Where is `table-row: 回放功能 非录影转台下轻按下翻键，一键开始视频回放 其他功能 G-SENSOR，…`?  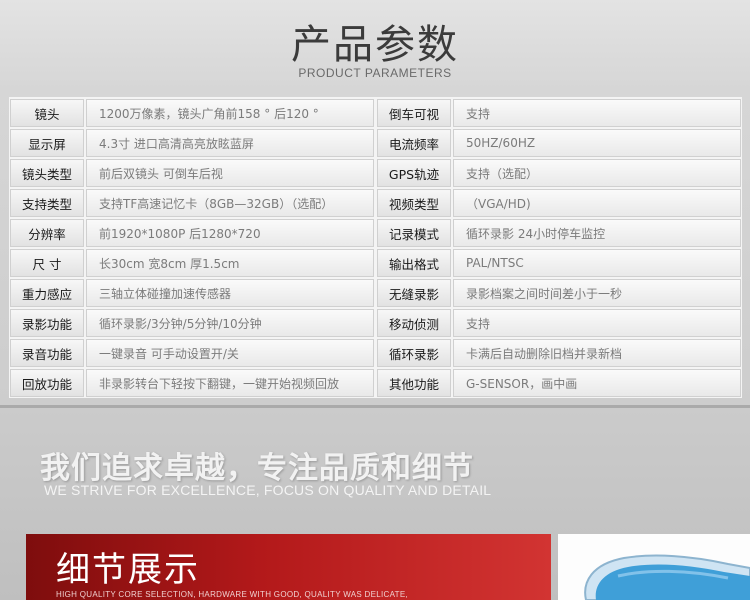
table-row: 回放功能 非录影转台下轻按下翻键，一键开始视频回放 其他功能 G-SENSOR，… is located at coordinates (375, 383).